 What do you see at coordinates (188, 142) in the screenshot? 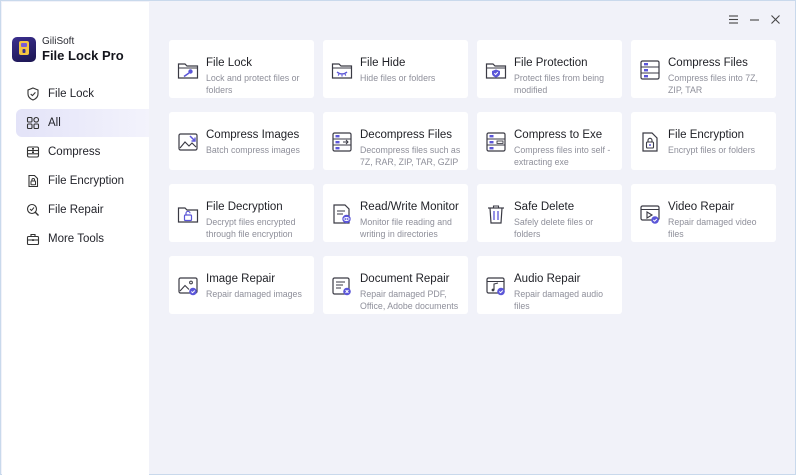
I see `image-compress-icon` at bounding box center [188, 142].